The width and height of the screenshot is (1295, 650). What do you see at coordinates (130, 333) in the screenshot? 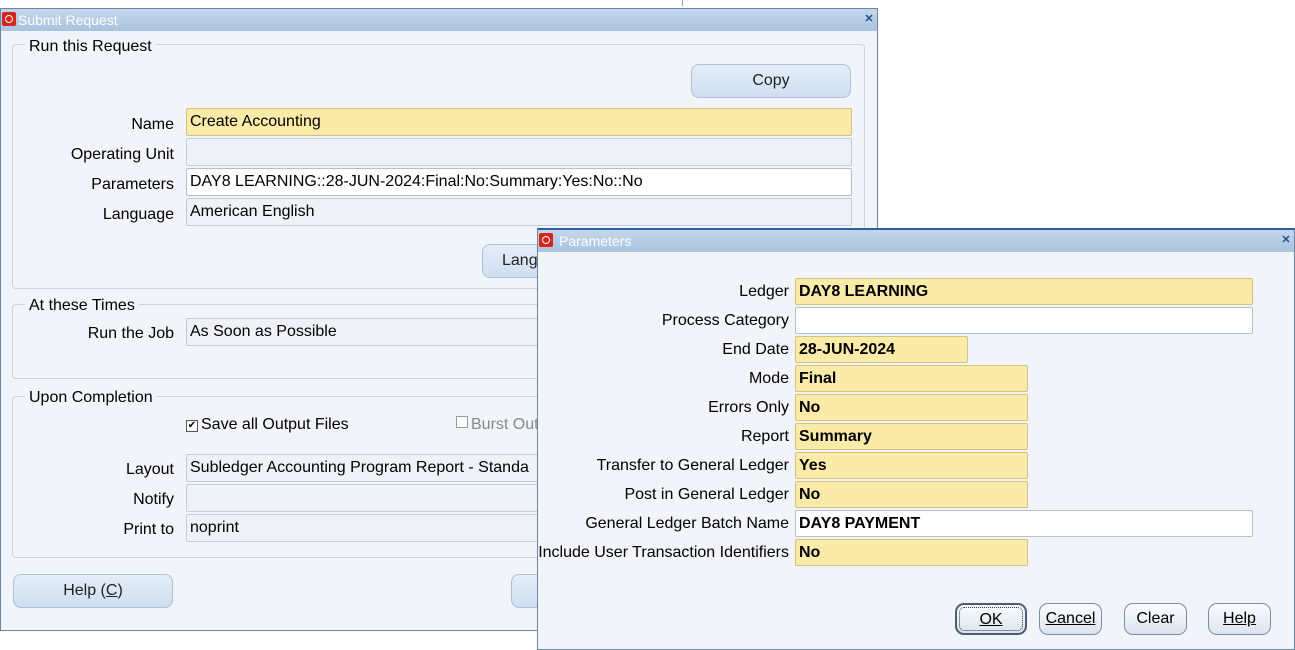
I see `run-job-label: Run the Job` at bounding box center [130, 333].